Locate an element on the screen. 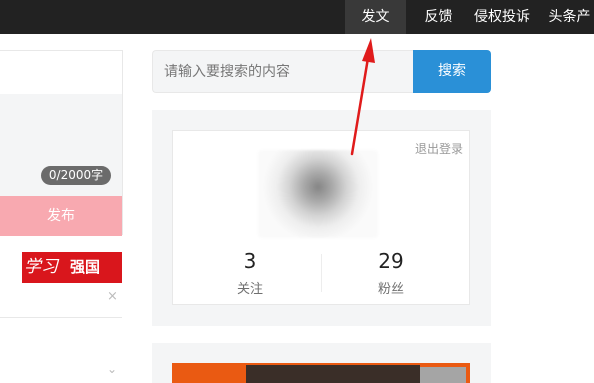  chevron-down-icon: ⌄ is located at coordinates (112, 369).